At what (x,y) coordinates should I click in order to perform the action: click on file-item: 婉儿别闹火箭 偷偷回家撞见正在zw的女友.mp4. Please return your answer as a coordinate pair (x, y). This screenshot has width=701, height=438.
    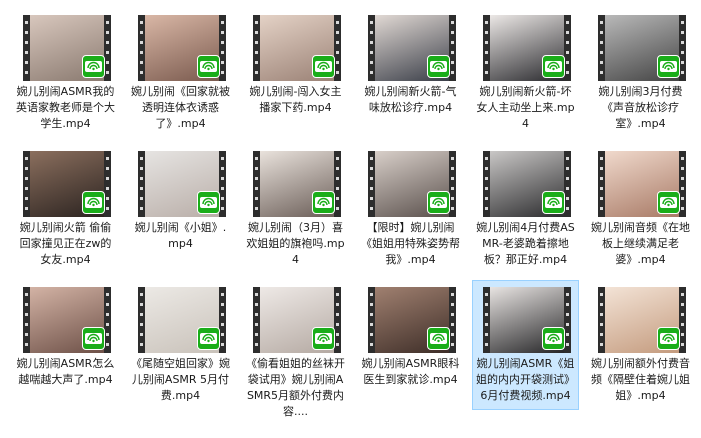
    Looking at the image, I should click on (65, 209).